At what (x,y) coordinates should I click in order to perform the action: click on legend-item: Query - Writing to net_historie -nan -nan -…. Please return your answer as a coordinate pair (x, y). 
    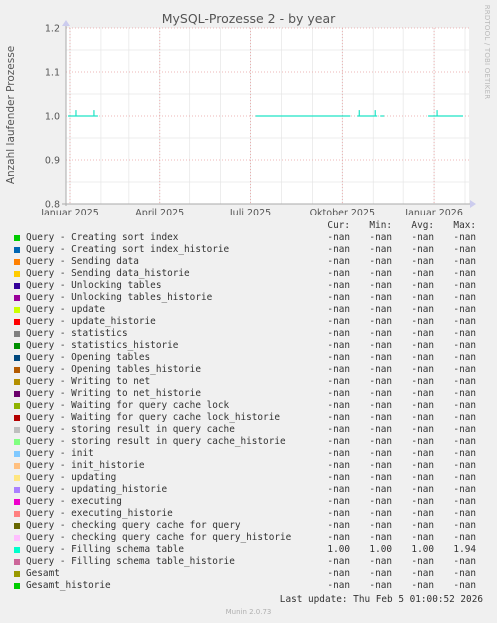
    Looking at the image, I should click on (248, 394).